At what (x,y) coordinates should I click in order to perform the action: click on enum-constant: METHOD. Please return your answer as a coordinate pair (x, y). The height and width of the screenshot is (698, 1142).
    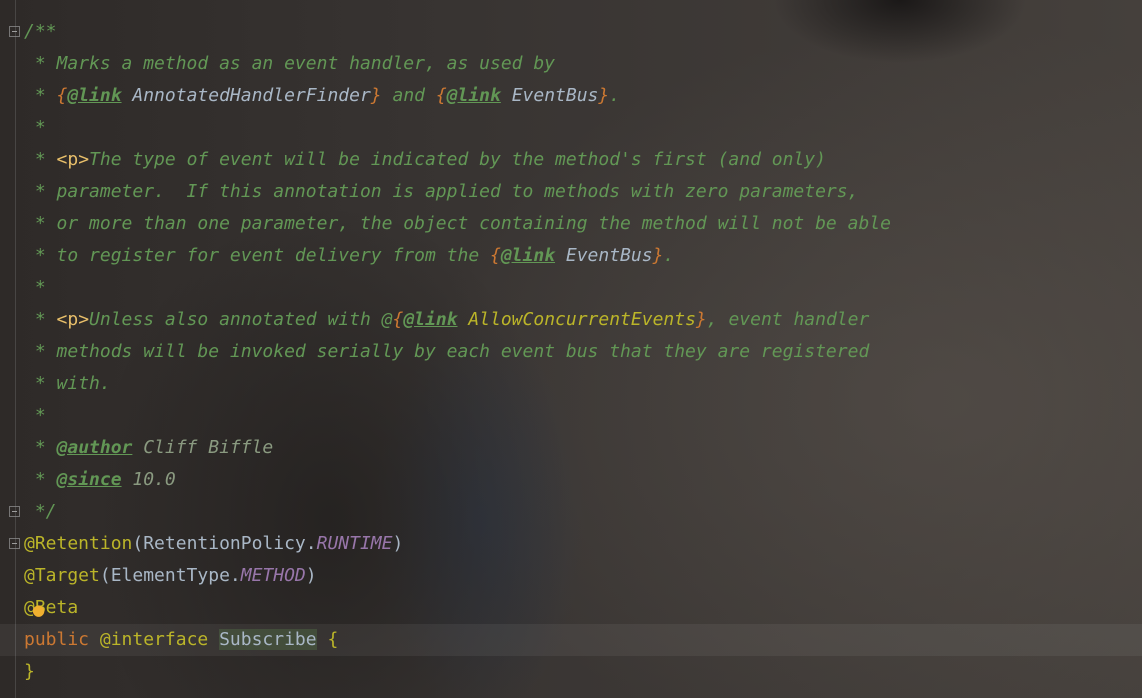
    Looking at the image, I should click on (273, 575).